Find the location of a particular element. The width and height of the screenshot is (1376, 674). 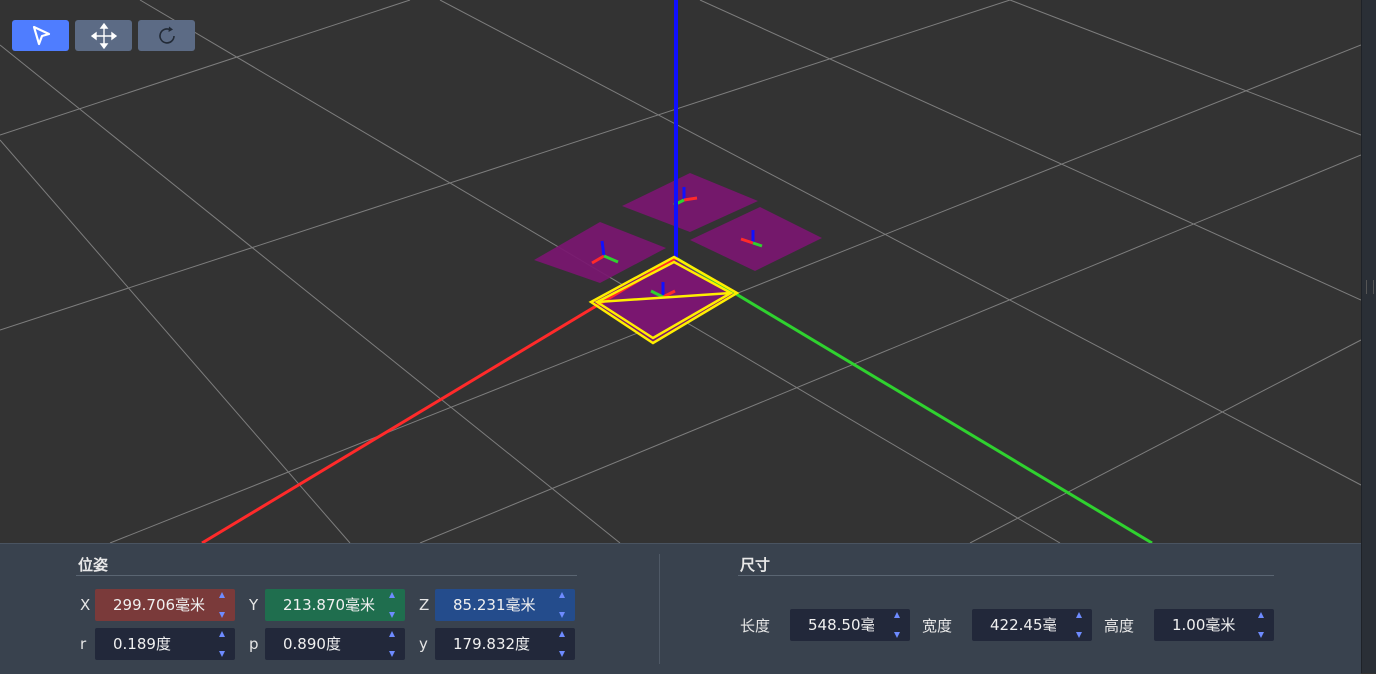

p-label: p is located at coordinates (254, 644).